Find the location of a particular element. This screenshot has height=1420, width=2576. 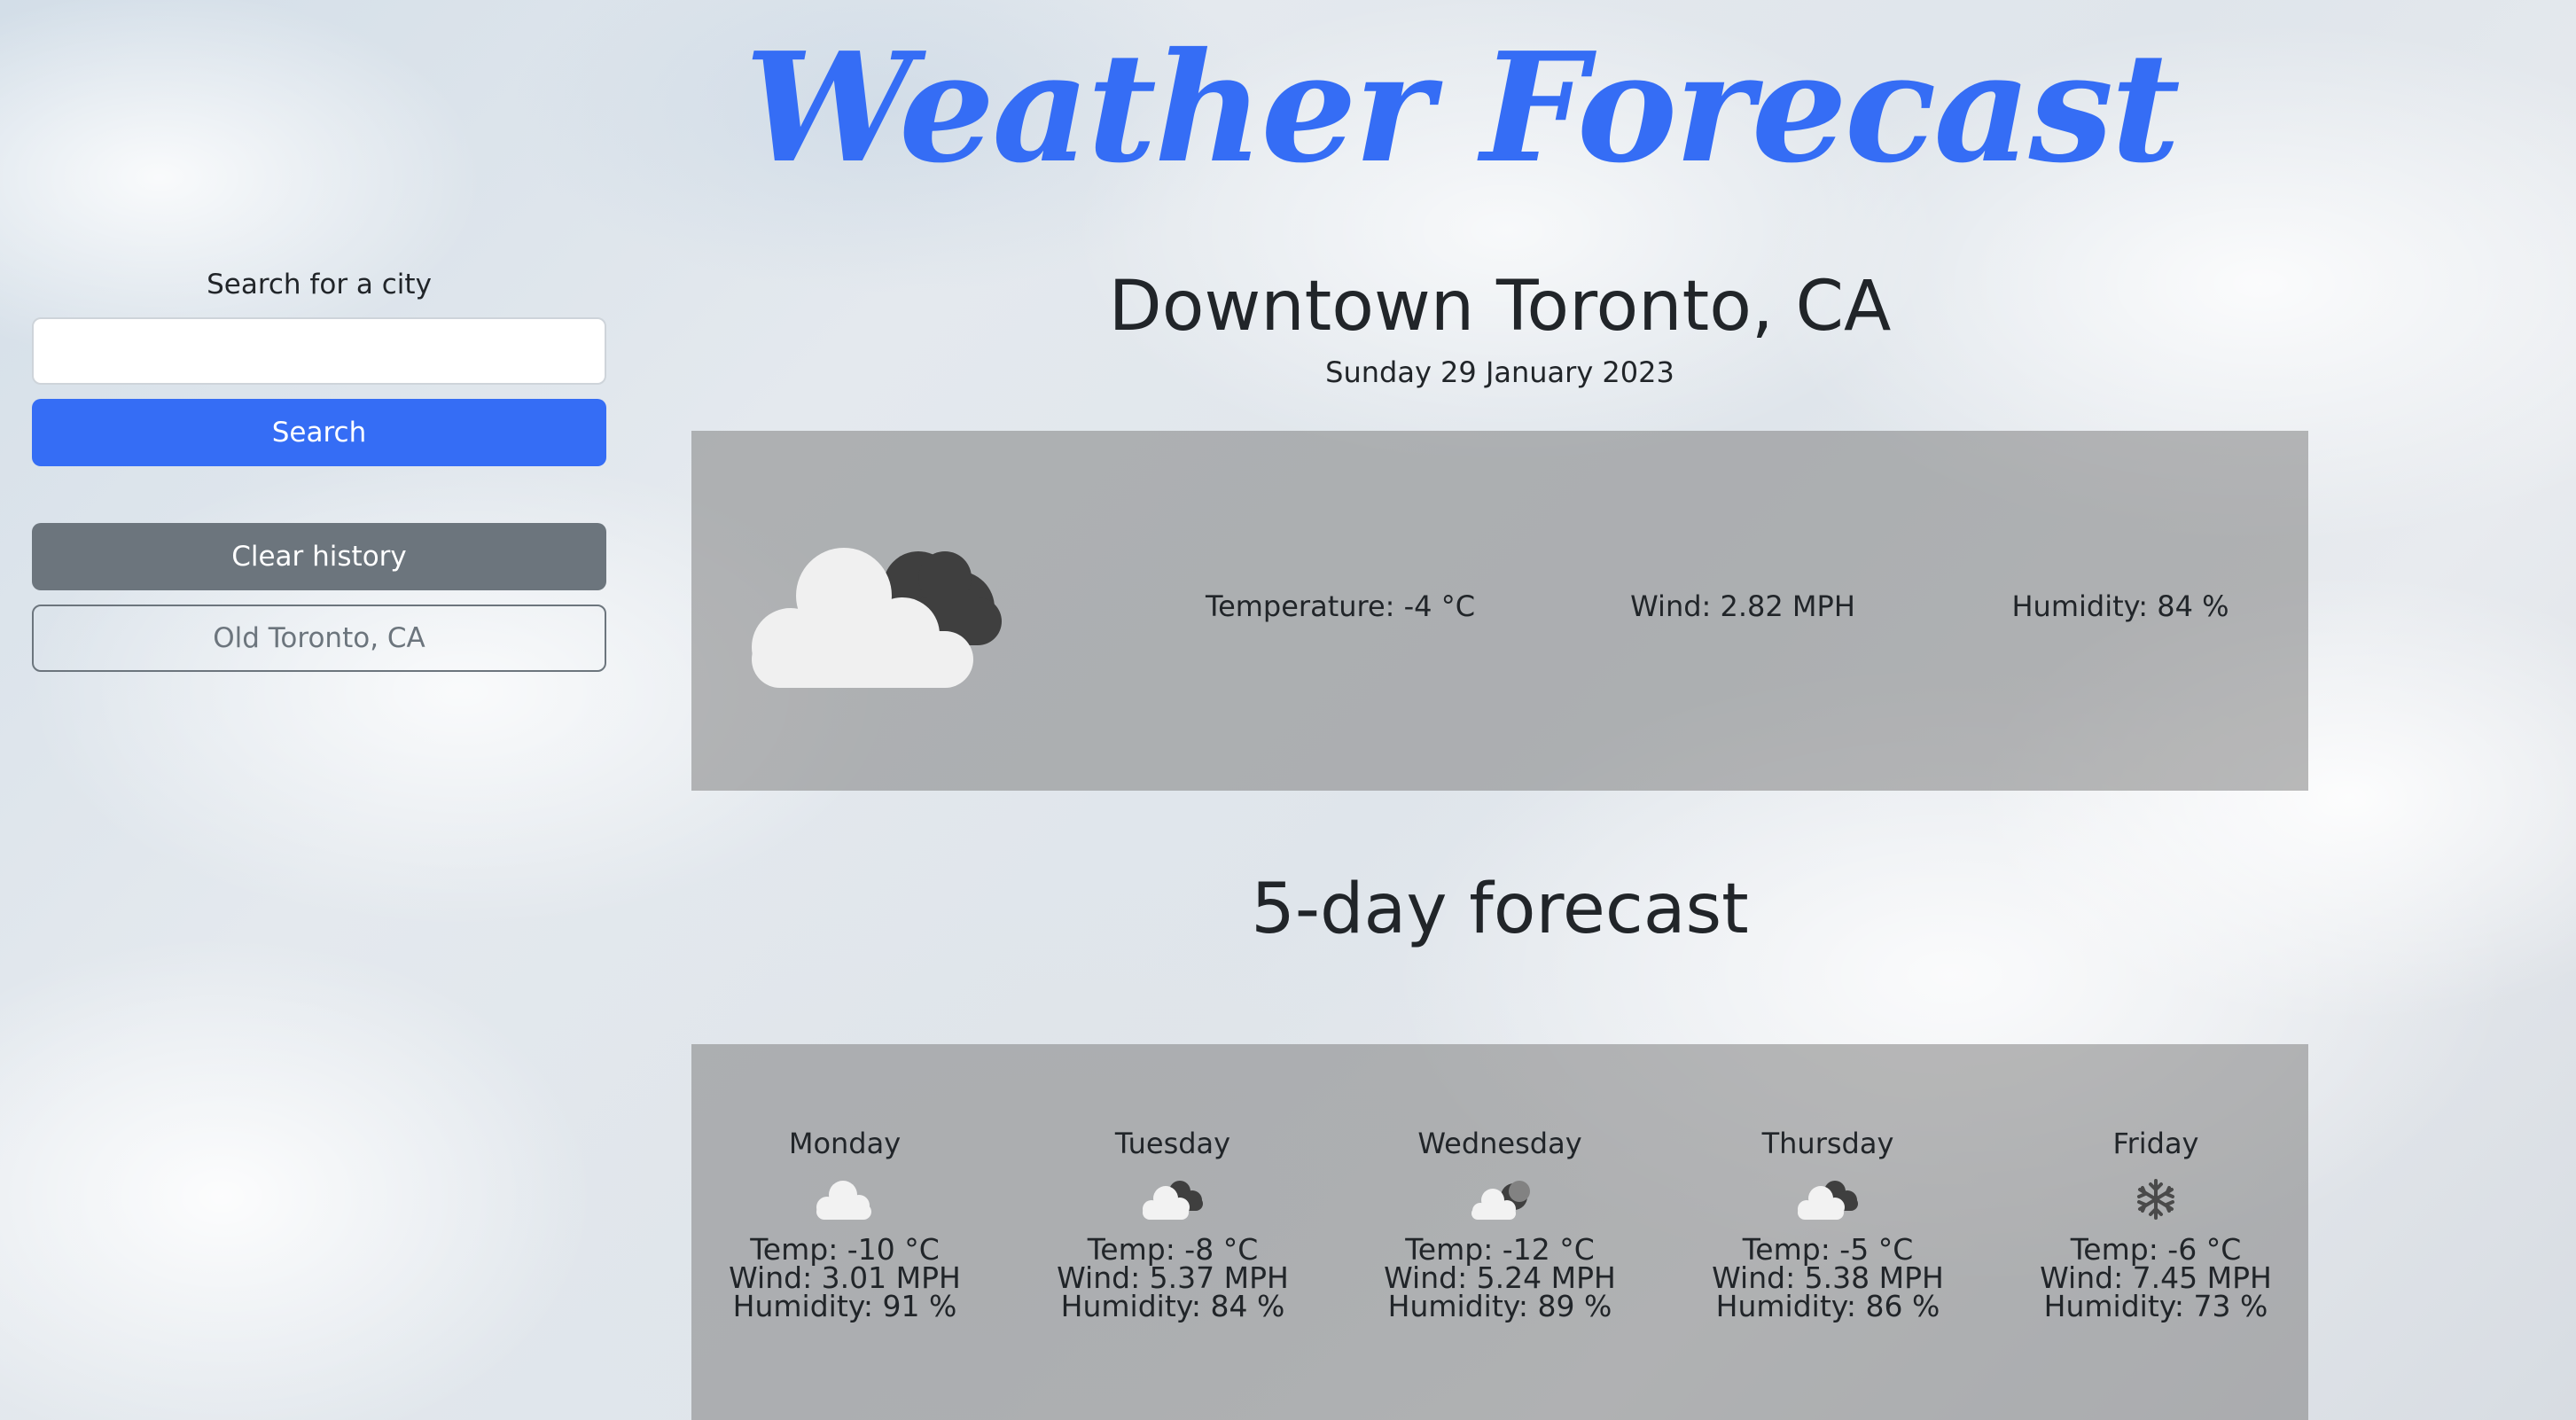

forecast-humidity: Humidity: 84 % is located at coordinates (1172, 1306).